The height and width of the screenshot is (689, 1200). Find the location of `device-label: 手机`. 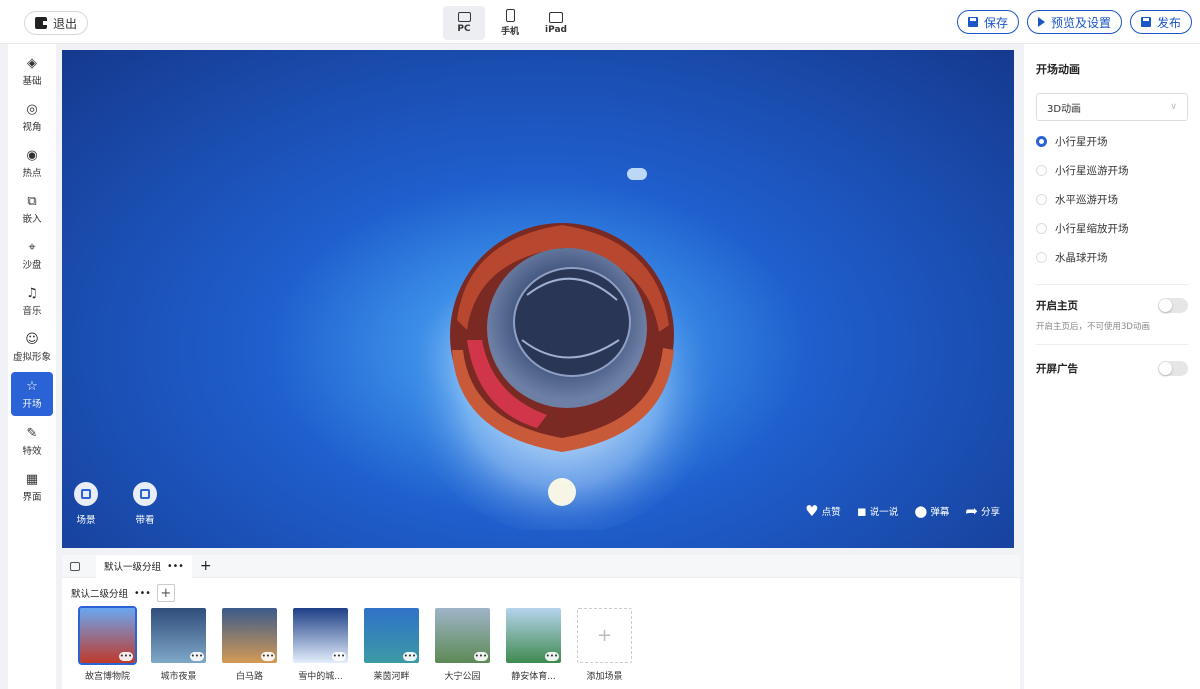

device-label: 手机 is located at coordinates (509, 32).